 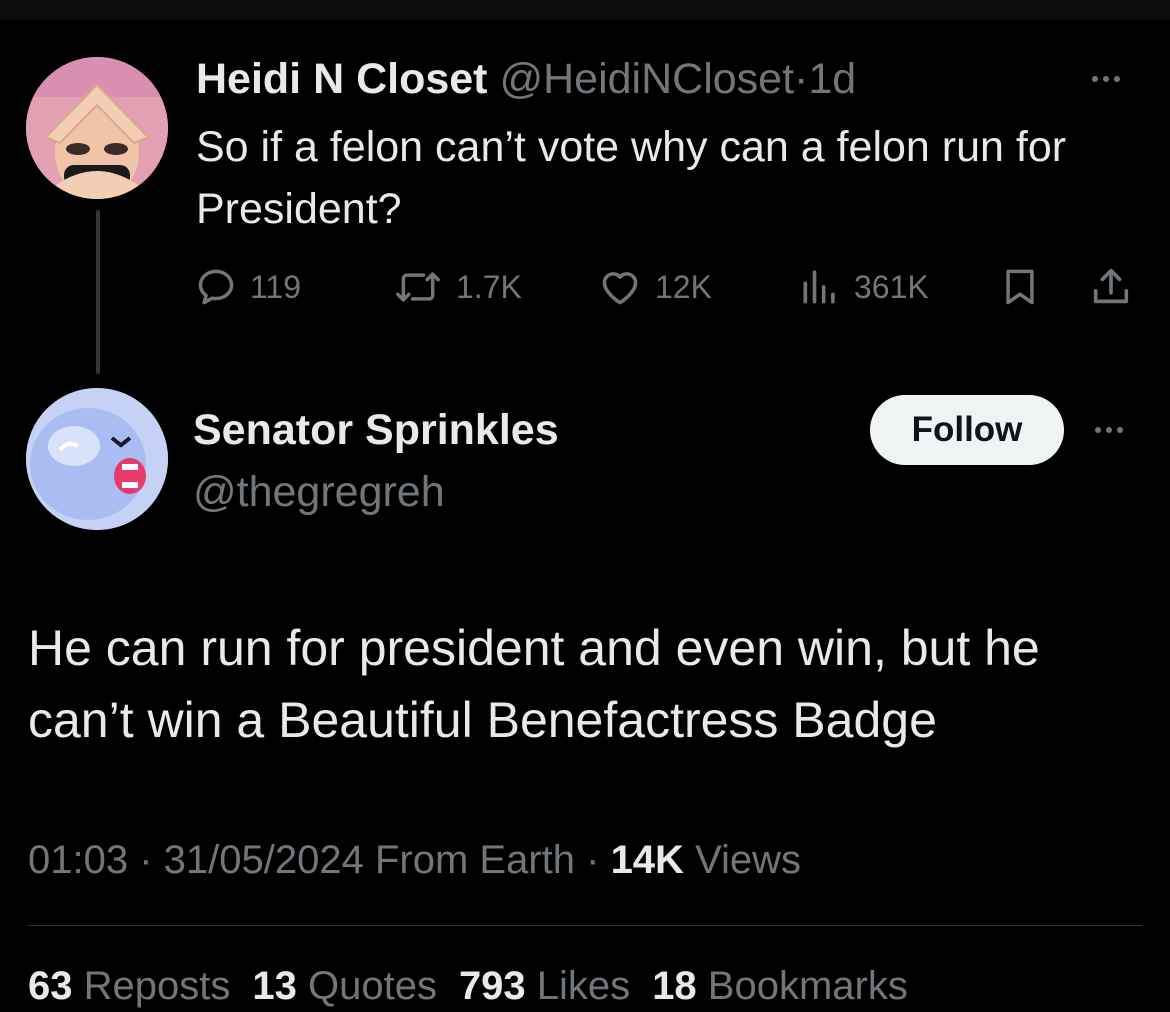 I want to click on bookmark-icon, so click(x=1020, y=287).